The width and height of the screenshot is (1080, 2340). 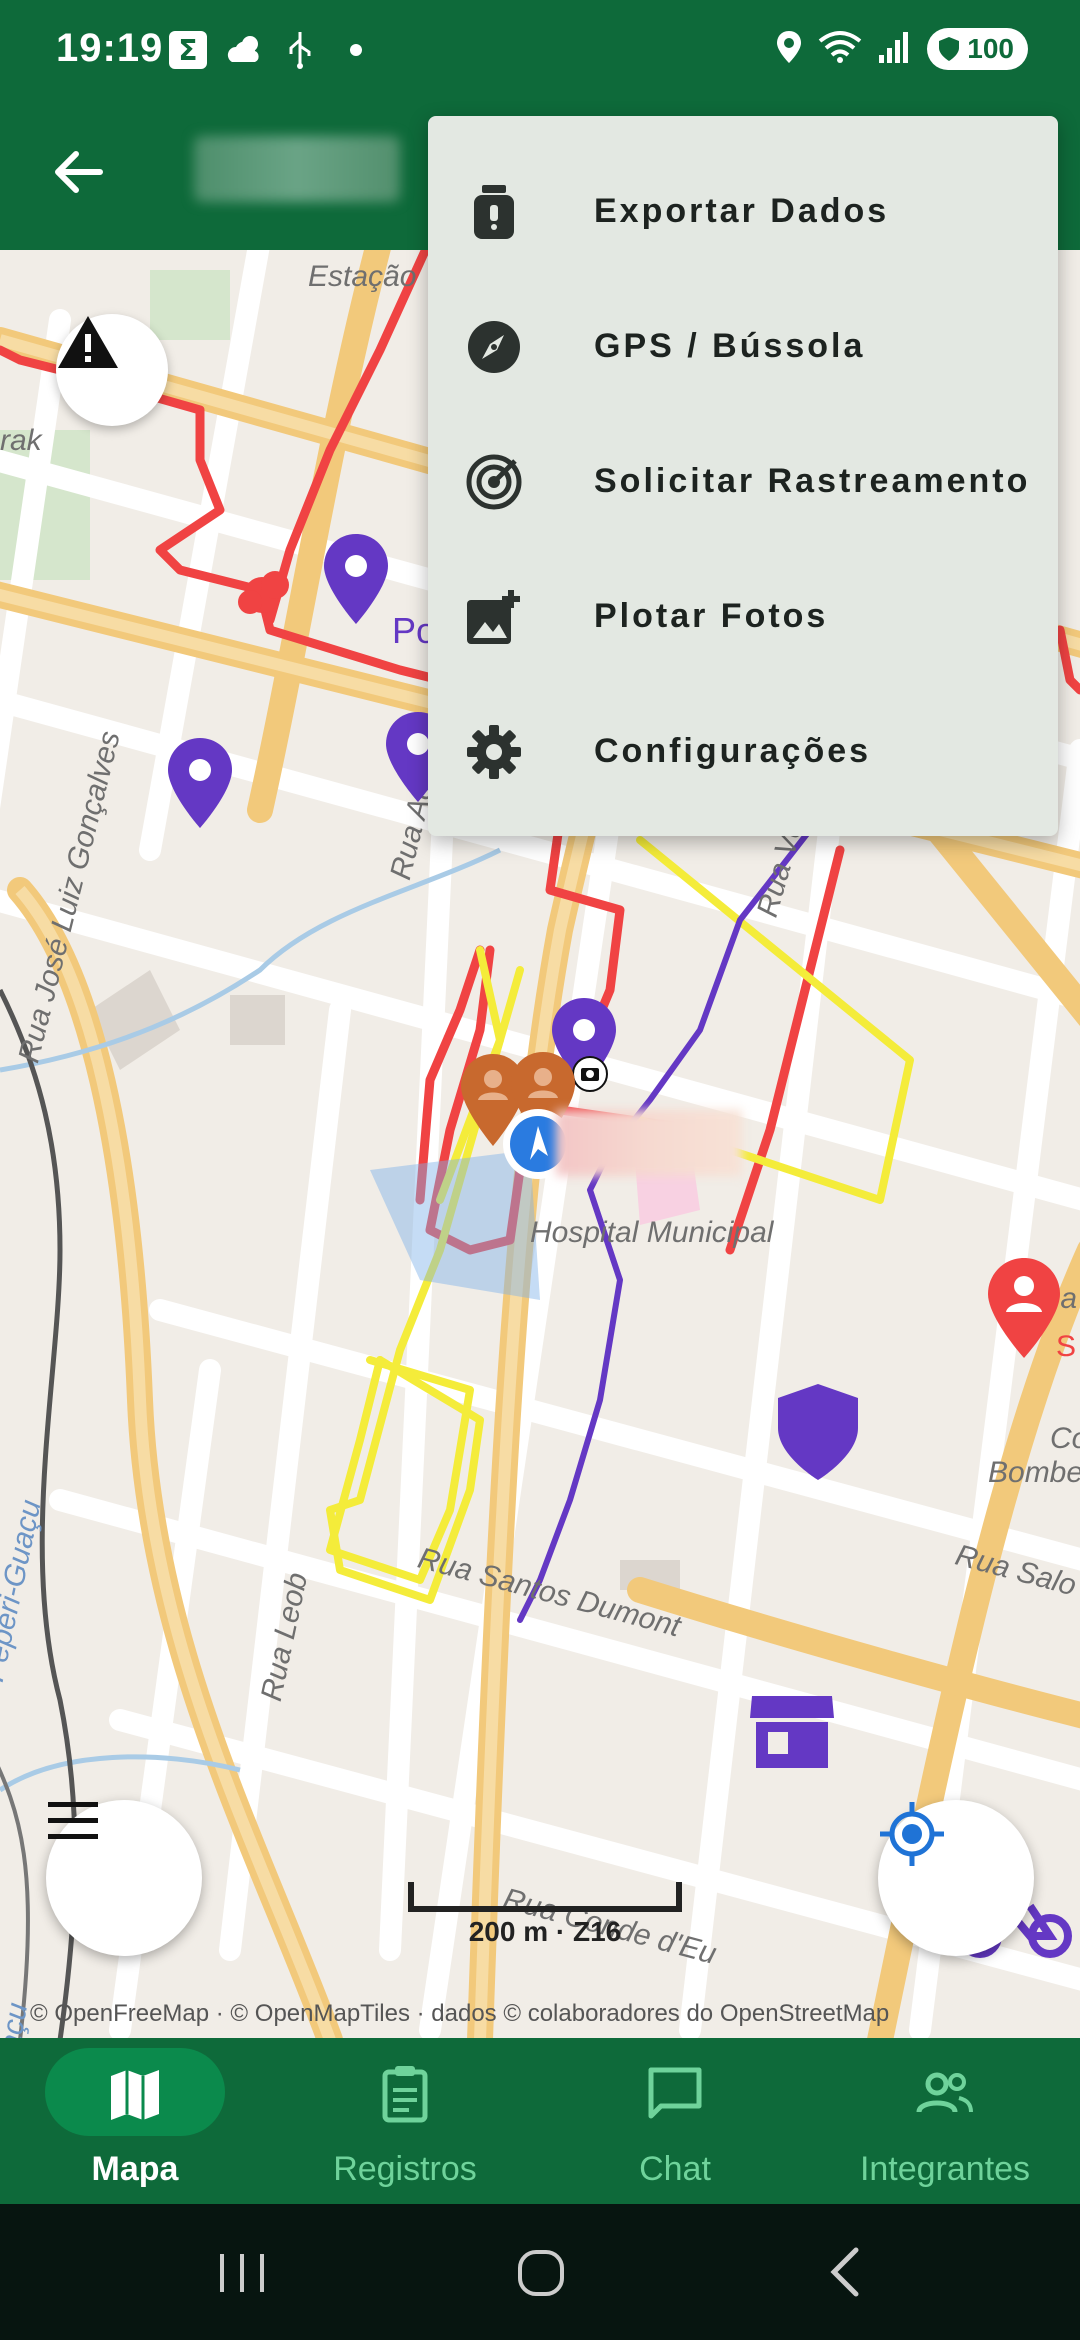 I want to click on svg-text: Σ, so click(x=187, y=50).